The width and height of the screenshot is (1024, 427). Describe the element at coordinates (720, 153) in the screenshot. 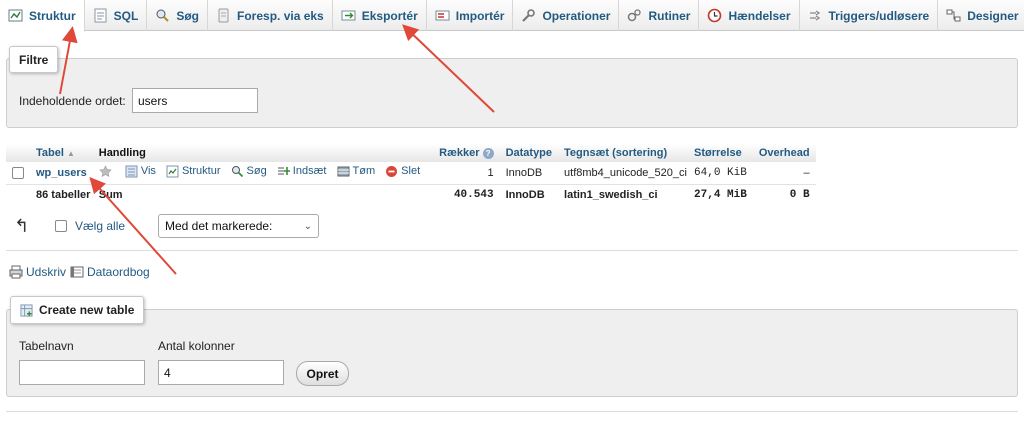

I see `header-size: Størrelse` at that location.